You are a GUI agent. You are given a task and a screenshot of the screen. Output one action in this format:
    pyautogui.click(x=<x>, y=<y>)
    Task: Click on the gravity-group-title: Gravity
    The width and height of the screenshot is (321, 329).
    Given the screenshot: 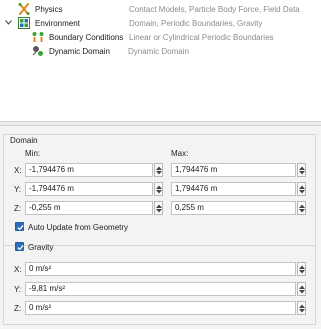 What is the action you would take?
    pyautogui.click(x=41, y=247)
    